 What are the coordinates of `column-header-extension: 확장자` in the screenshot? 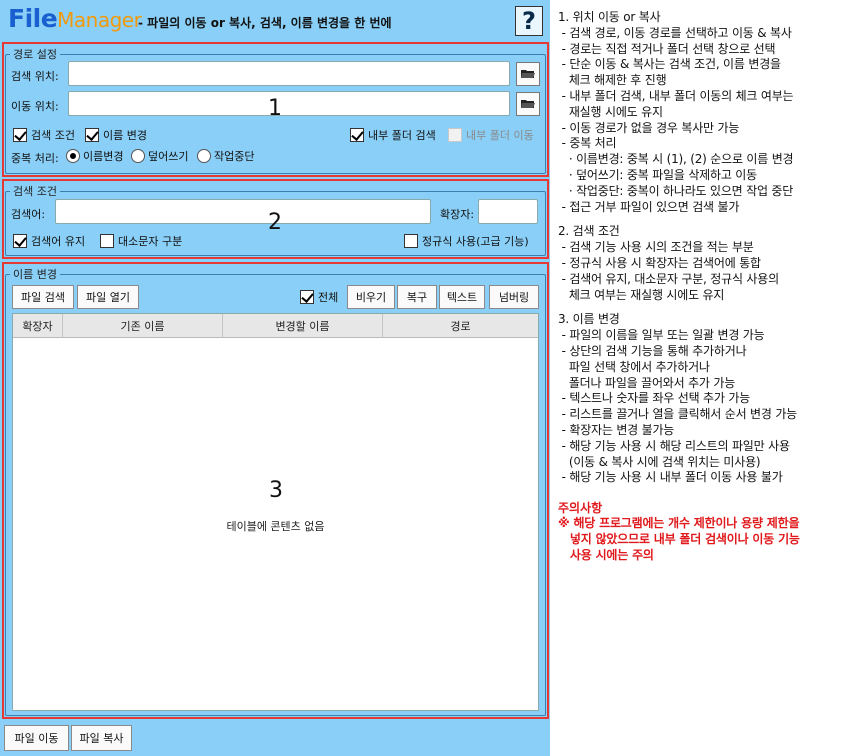 It's located at (38, 325).